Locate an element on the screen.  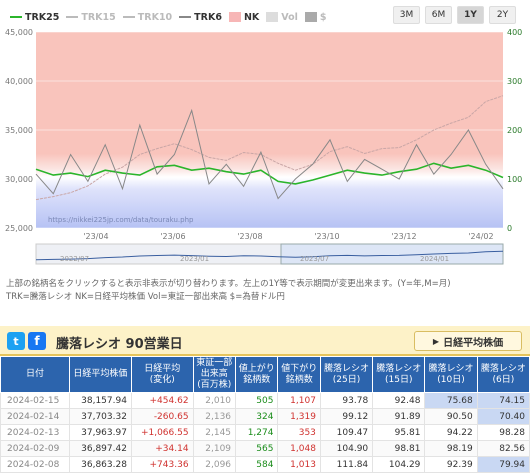
table-cell: 2,010 is located at coordinates (214, 400).